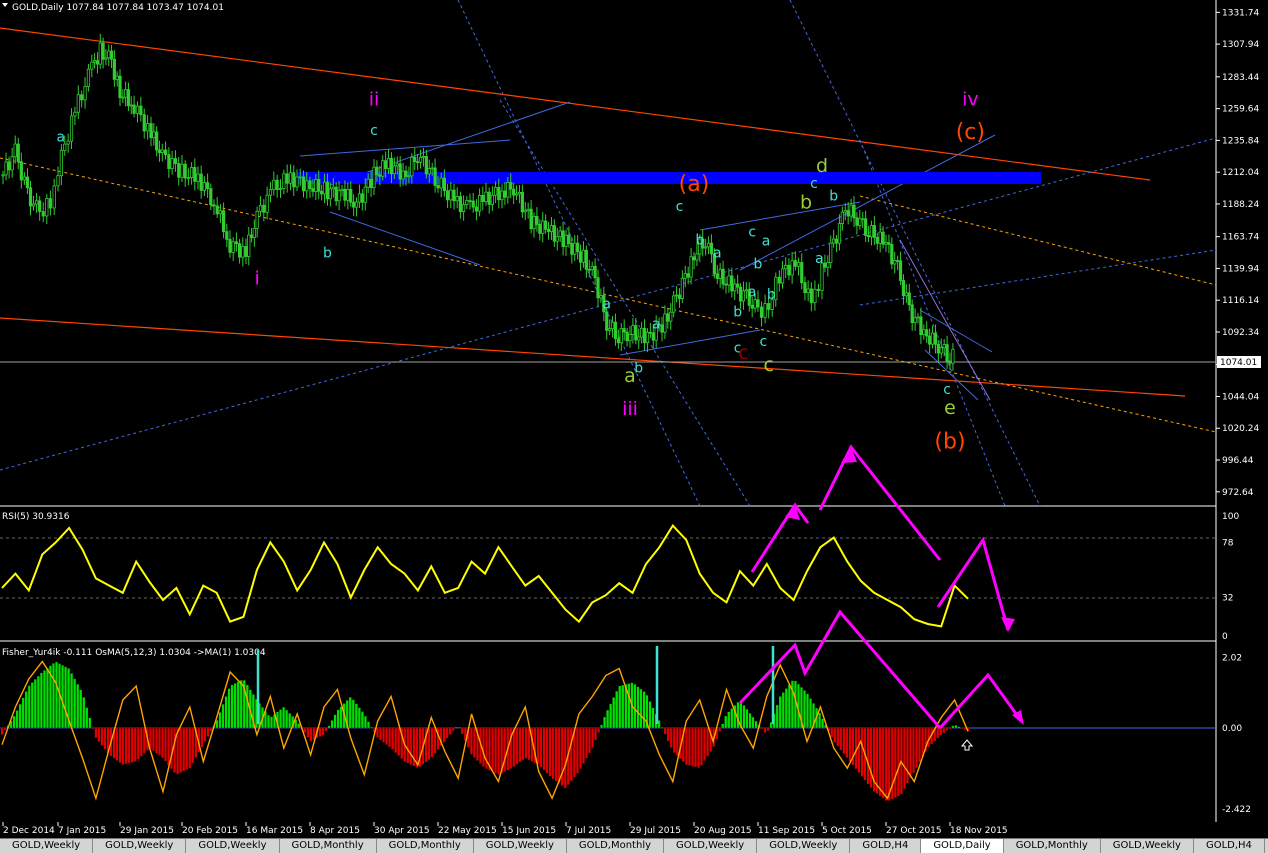 This screenshot has width=1268, height=853. I want to click on chart-tab: GOLD,Daily, so click(962, 846).